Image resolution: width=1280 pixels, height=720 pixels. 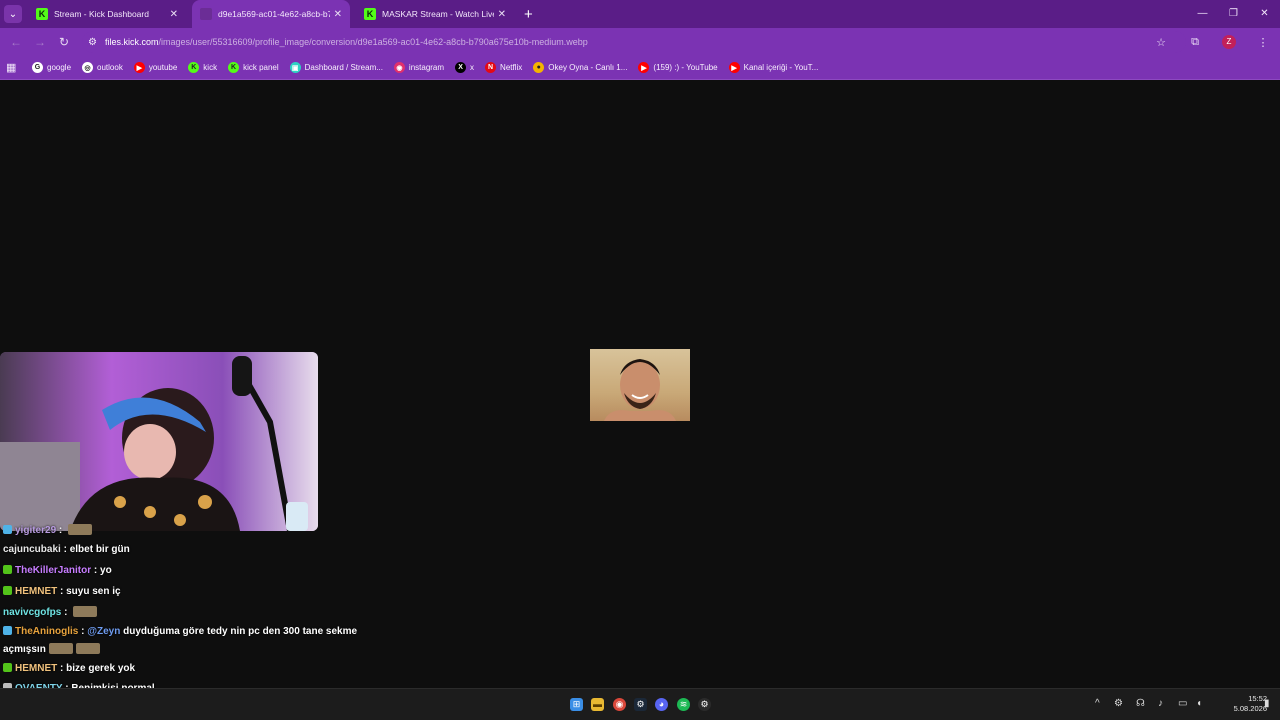 I want to click on bookmark-label: x, so click(x=472, y=67).